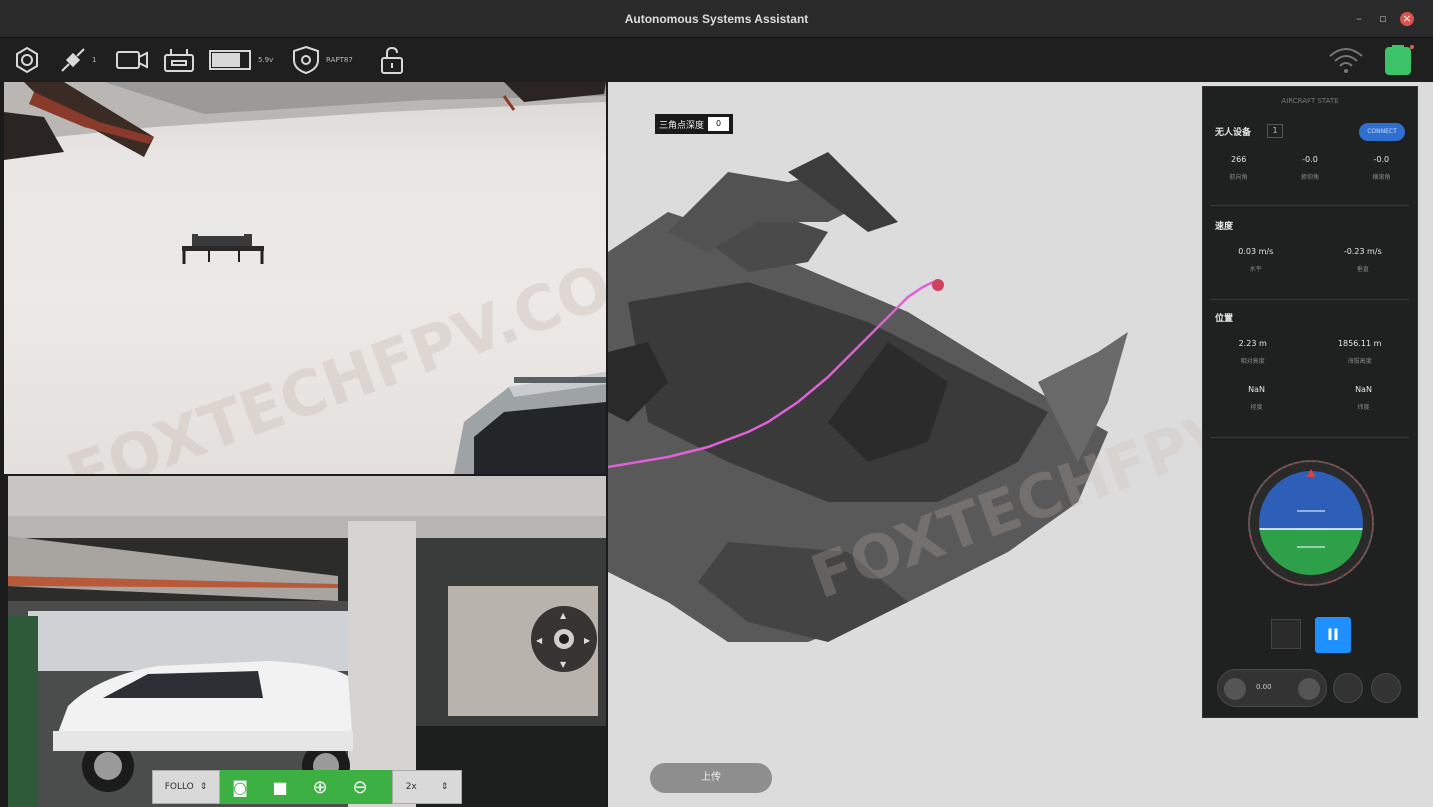 The width and height of the screenshot is (1433, 807). I want to click on longitude: NaN 经度, so click(1256, 398).